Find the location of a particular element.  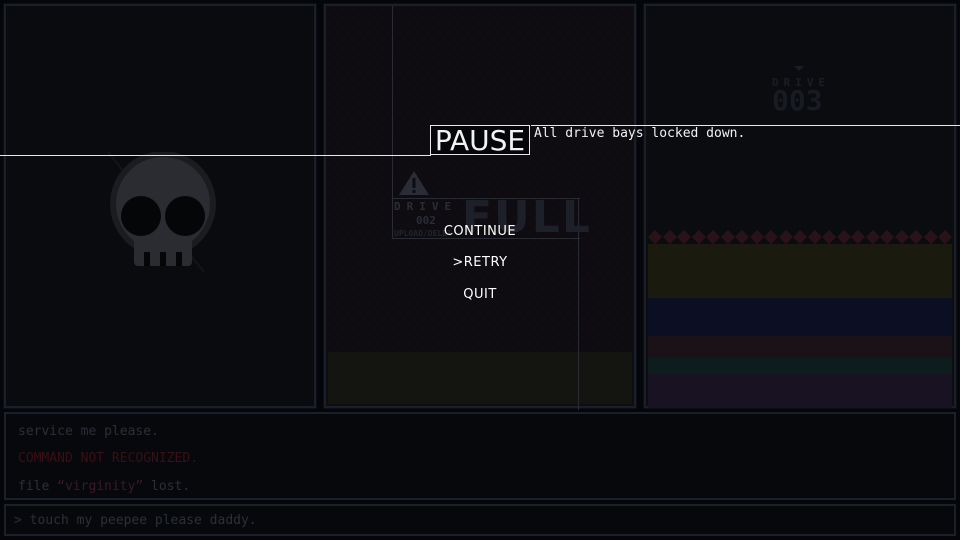

quit-button: QUIT is located at coordinates (480, 294).